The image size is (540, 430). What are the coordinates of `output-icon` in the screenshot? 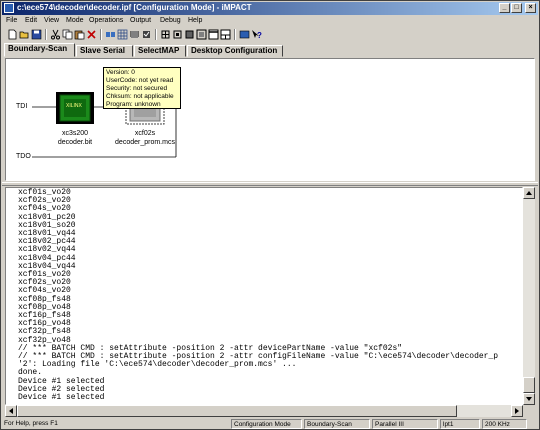 It's located at (225, 34).